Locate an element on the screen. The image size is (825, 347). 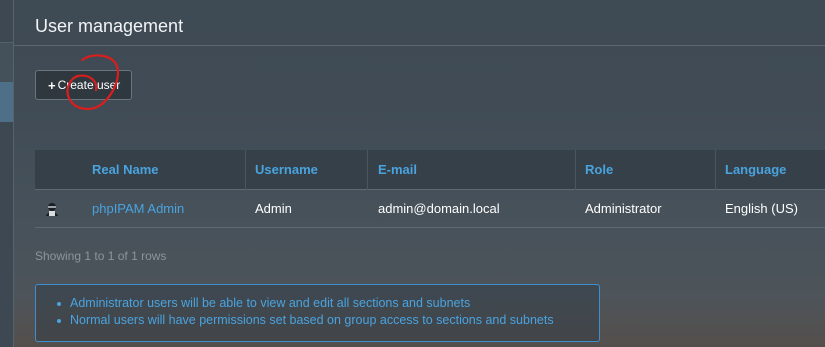
column-header-role: Role is located at coordinates (599, 169).